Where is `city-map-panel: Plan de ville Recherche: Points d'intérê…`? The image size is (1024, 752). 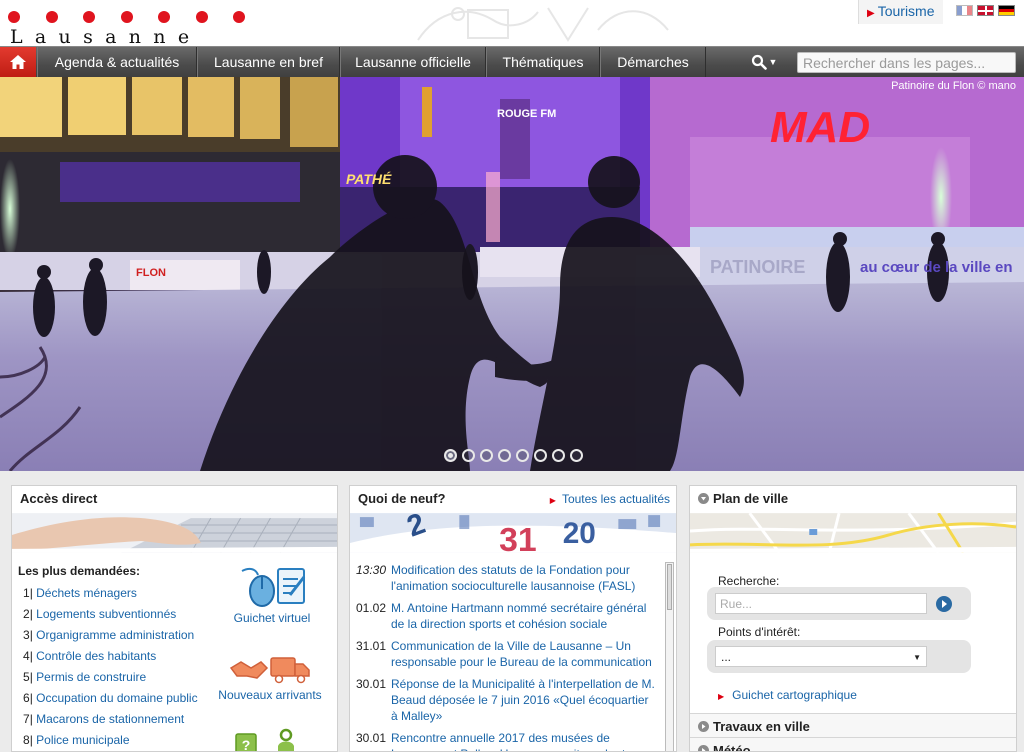 city-map-panel: Plan de ville Recherche: Points d'intérê… is located at coordinates (853, 618).